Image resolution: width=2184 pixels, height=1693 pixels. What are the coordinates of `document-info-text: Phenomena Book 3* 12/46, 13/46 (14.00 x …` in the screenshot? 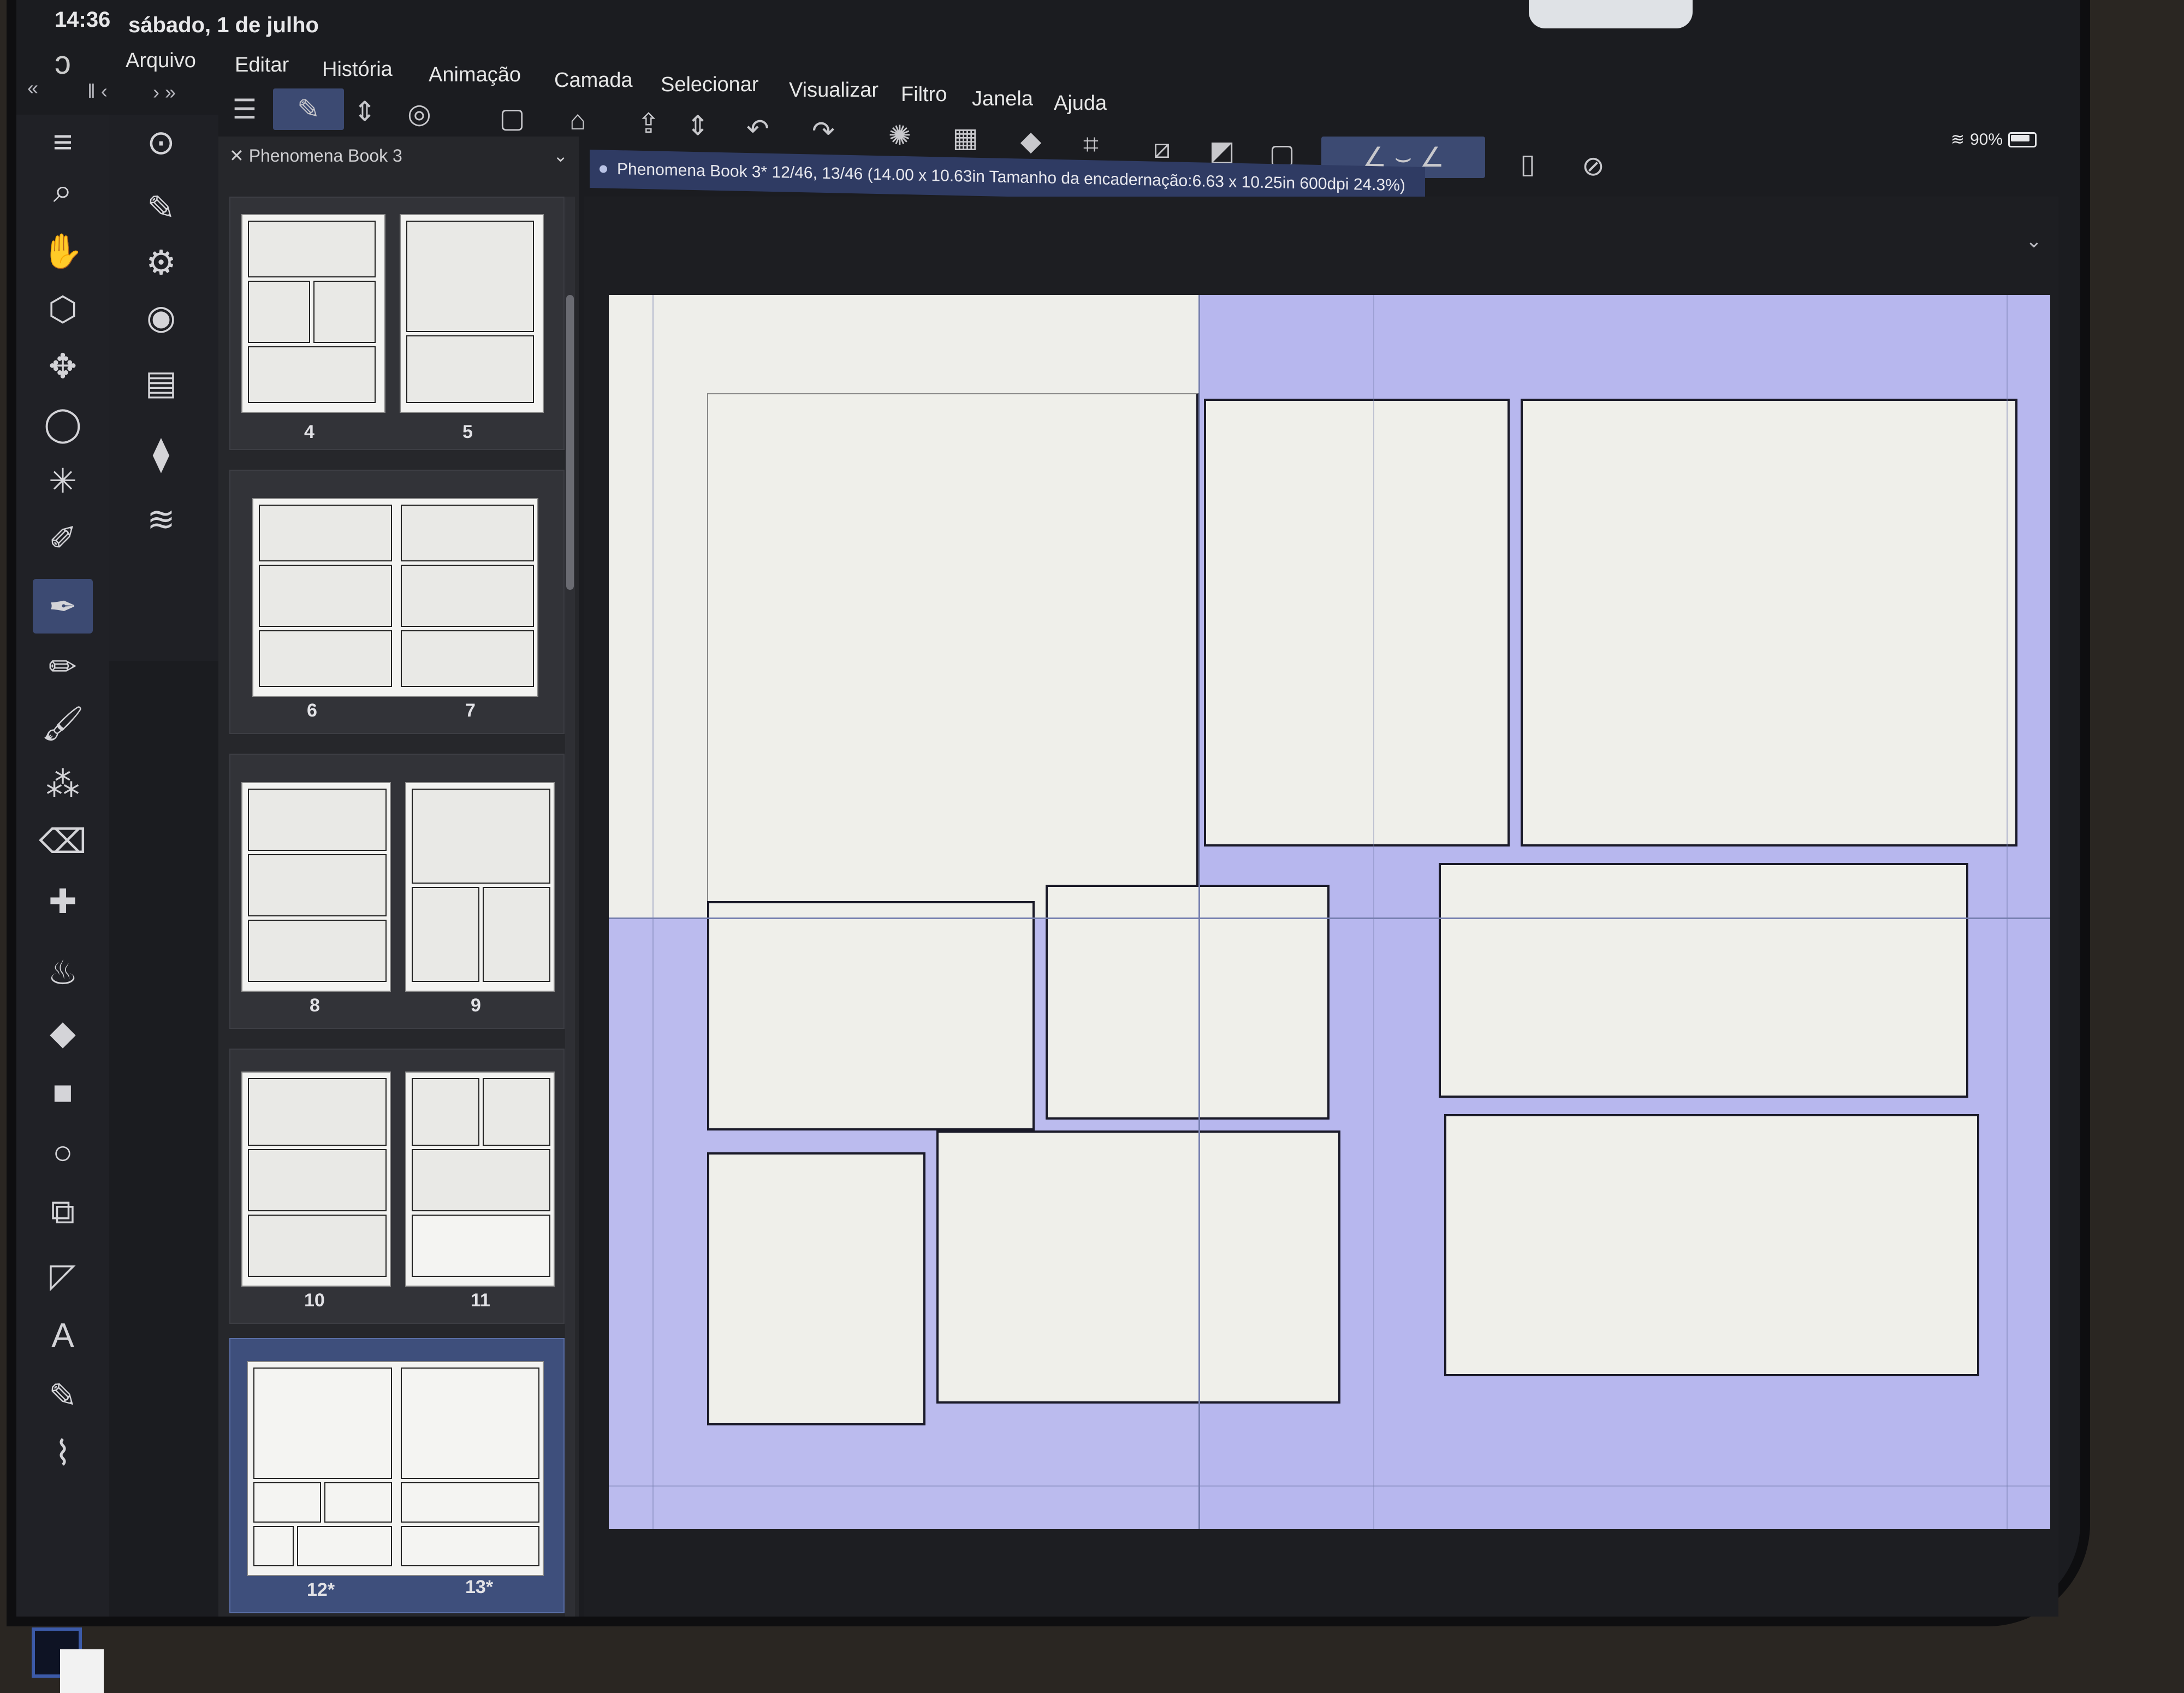 It's located at (1011, 177).